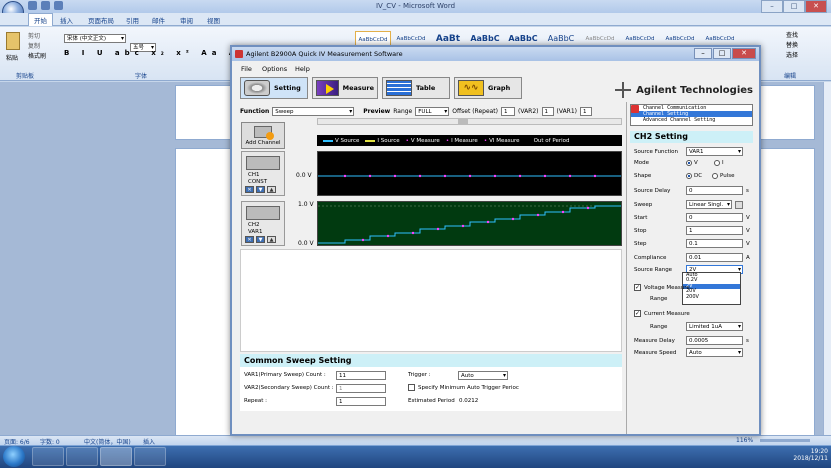 The height and width of the screenshot is (468, 831). What do you see at coordinates (637, 287) in the screenshot?
I see `voltage-measure-checkbox: ✓` at bounding box center [637, 287].